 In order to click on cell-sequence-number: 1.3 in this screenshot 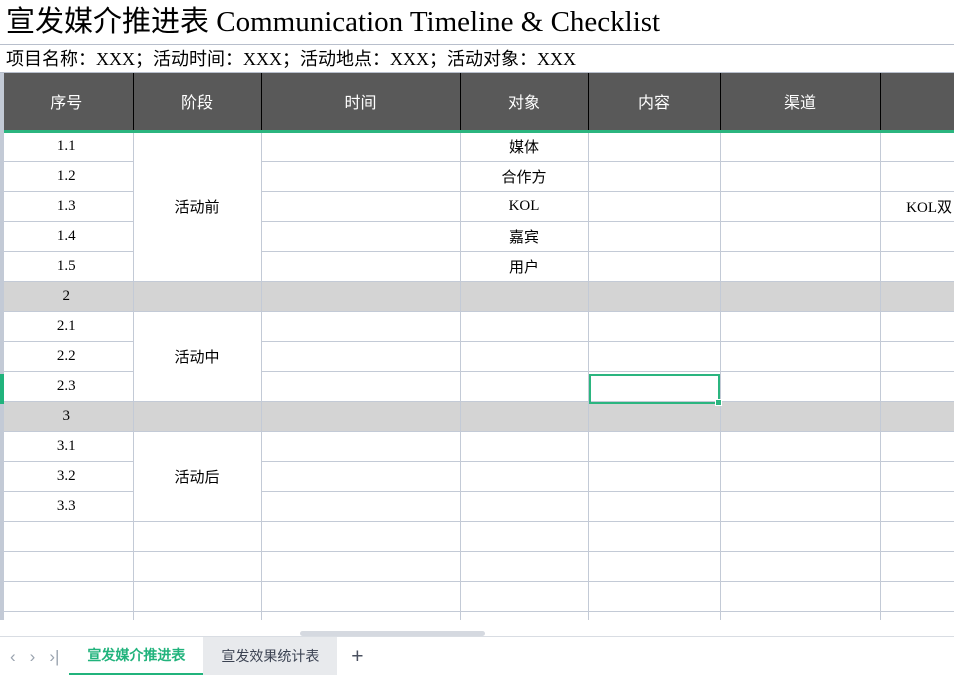, I will do `click(67, 206)`.